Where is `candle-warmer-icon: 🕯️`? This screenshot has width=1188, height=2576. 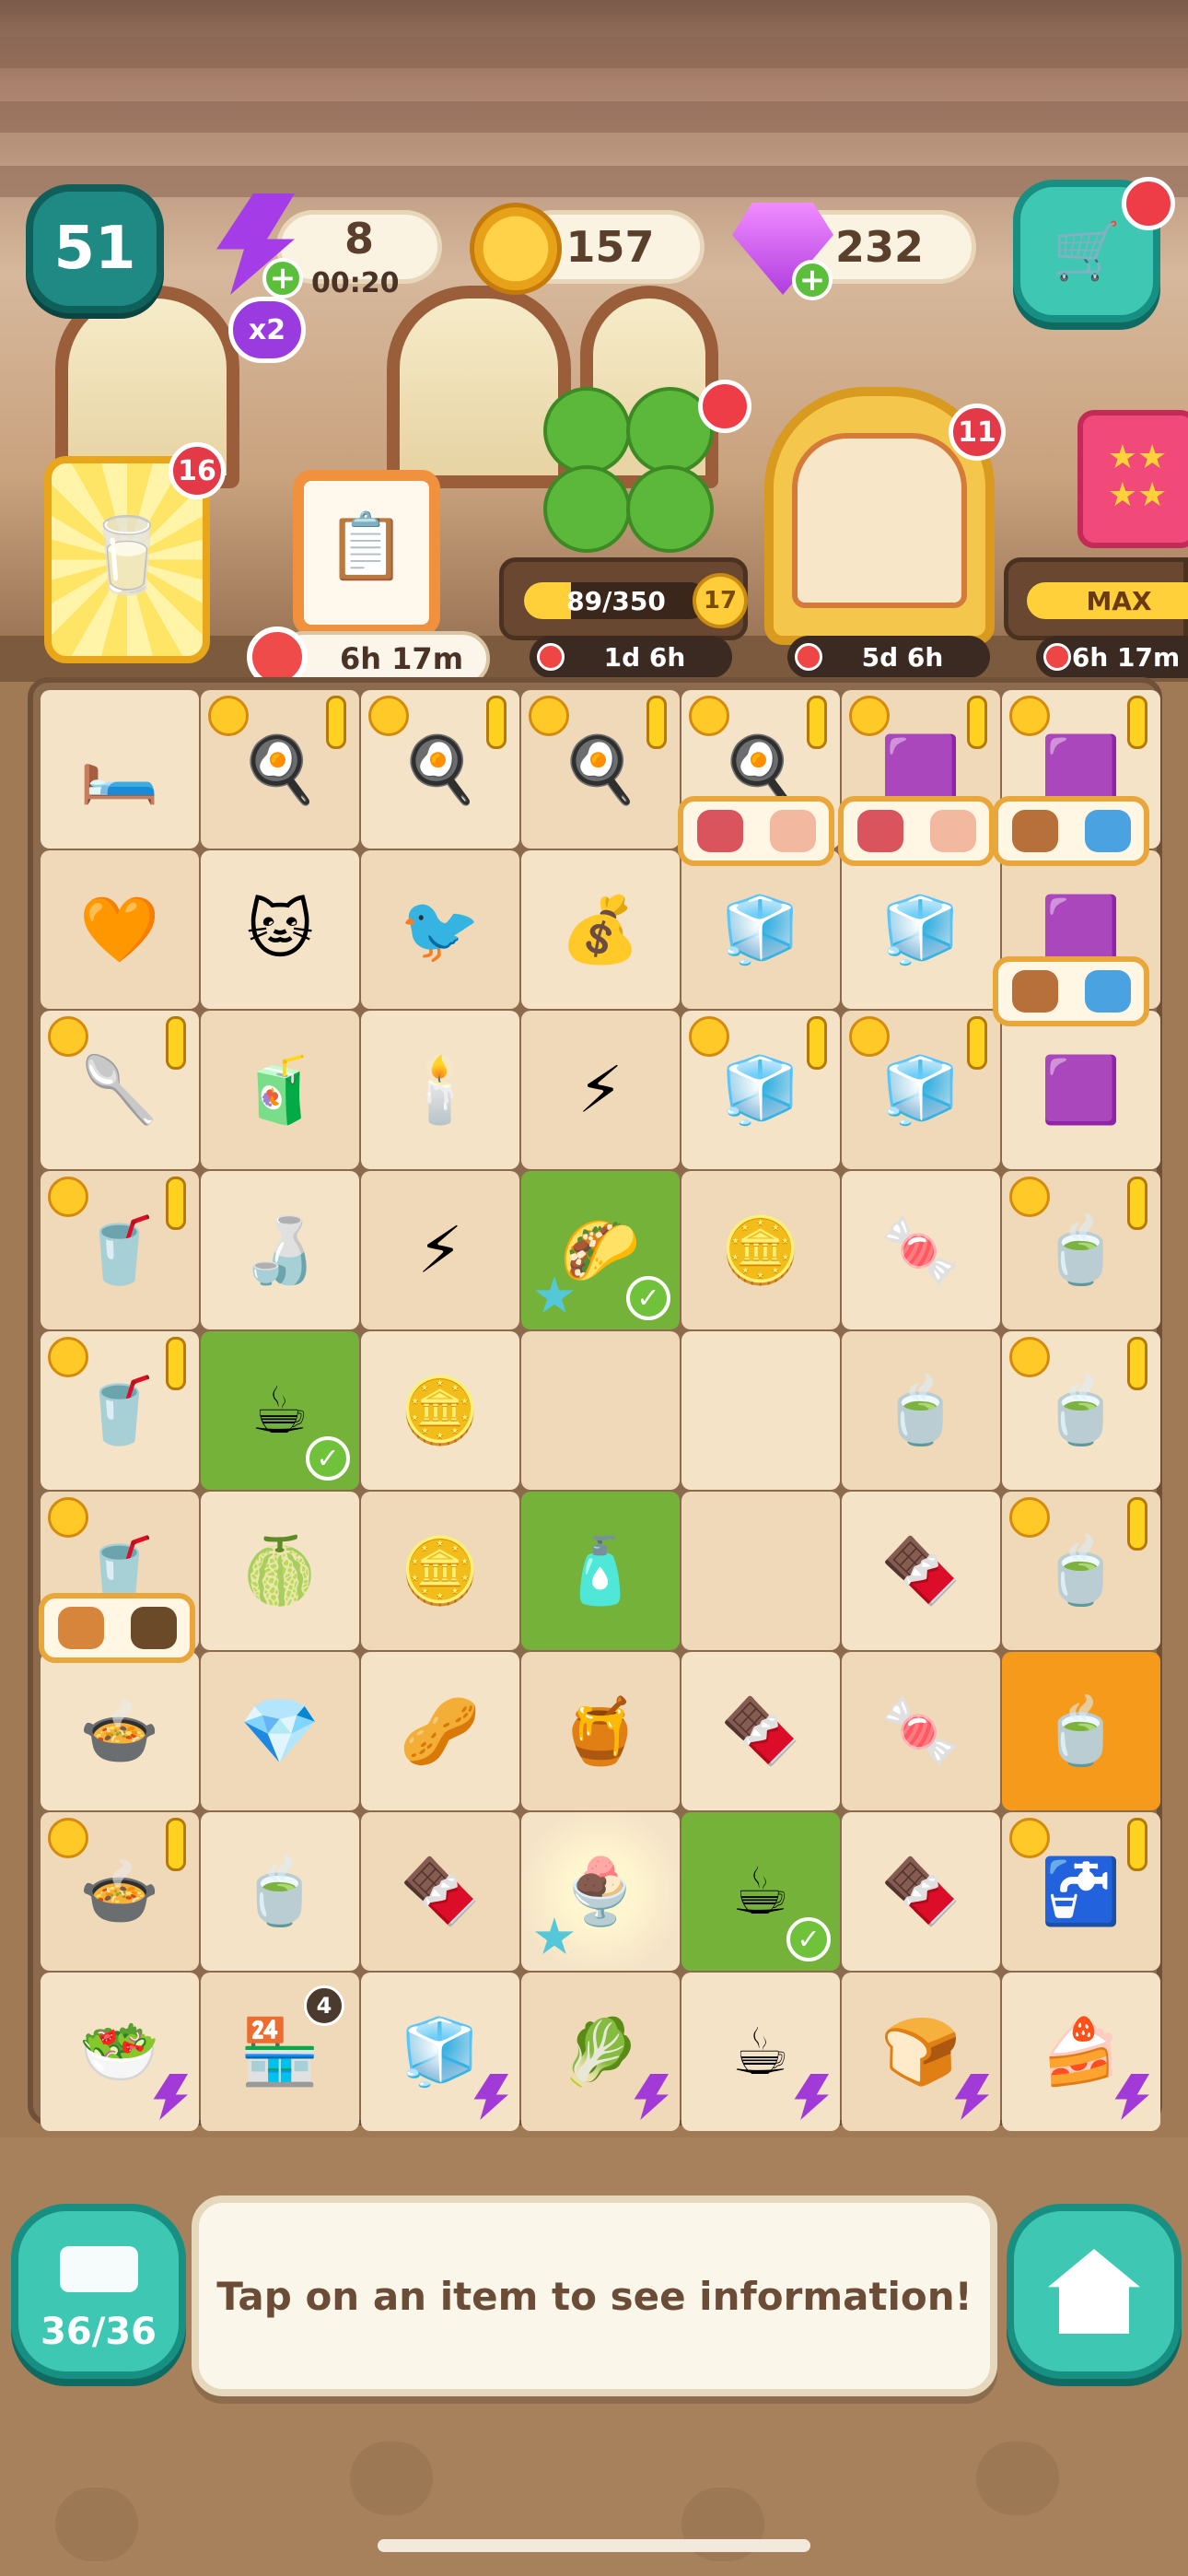
candle-warmer-icon: 🕯️ is located at coordinates (440, 1090).